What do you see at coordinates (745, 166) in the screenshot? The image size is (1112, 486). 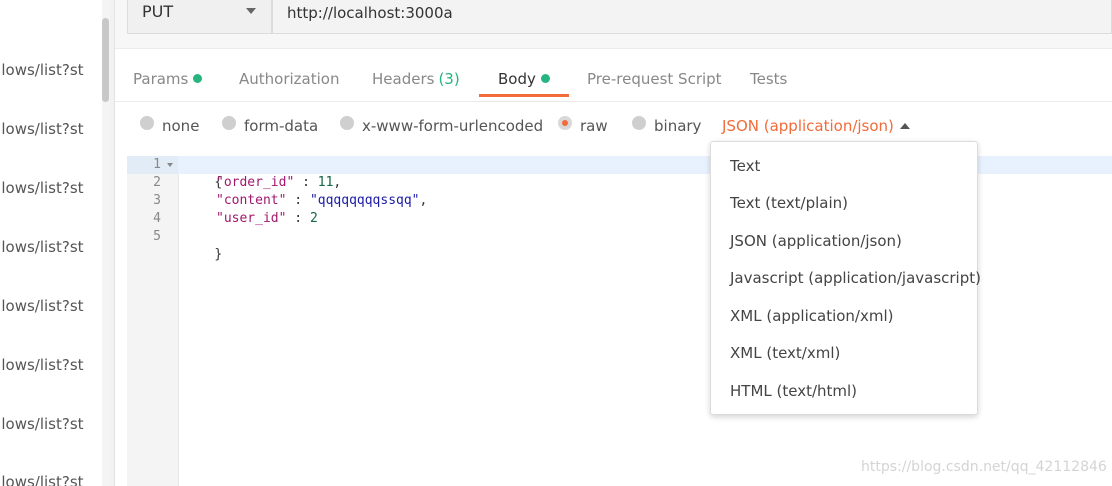 I see `dropdown-option: Text` at bounding box center [745, 166].